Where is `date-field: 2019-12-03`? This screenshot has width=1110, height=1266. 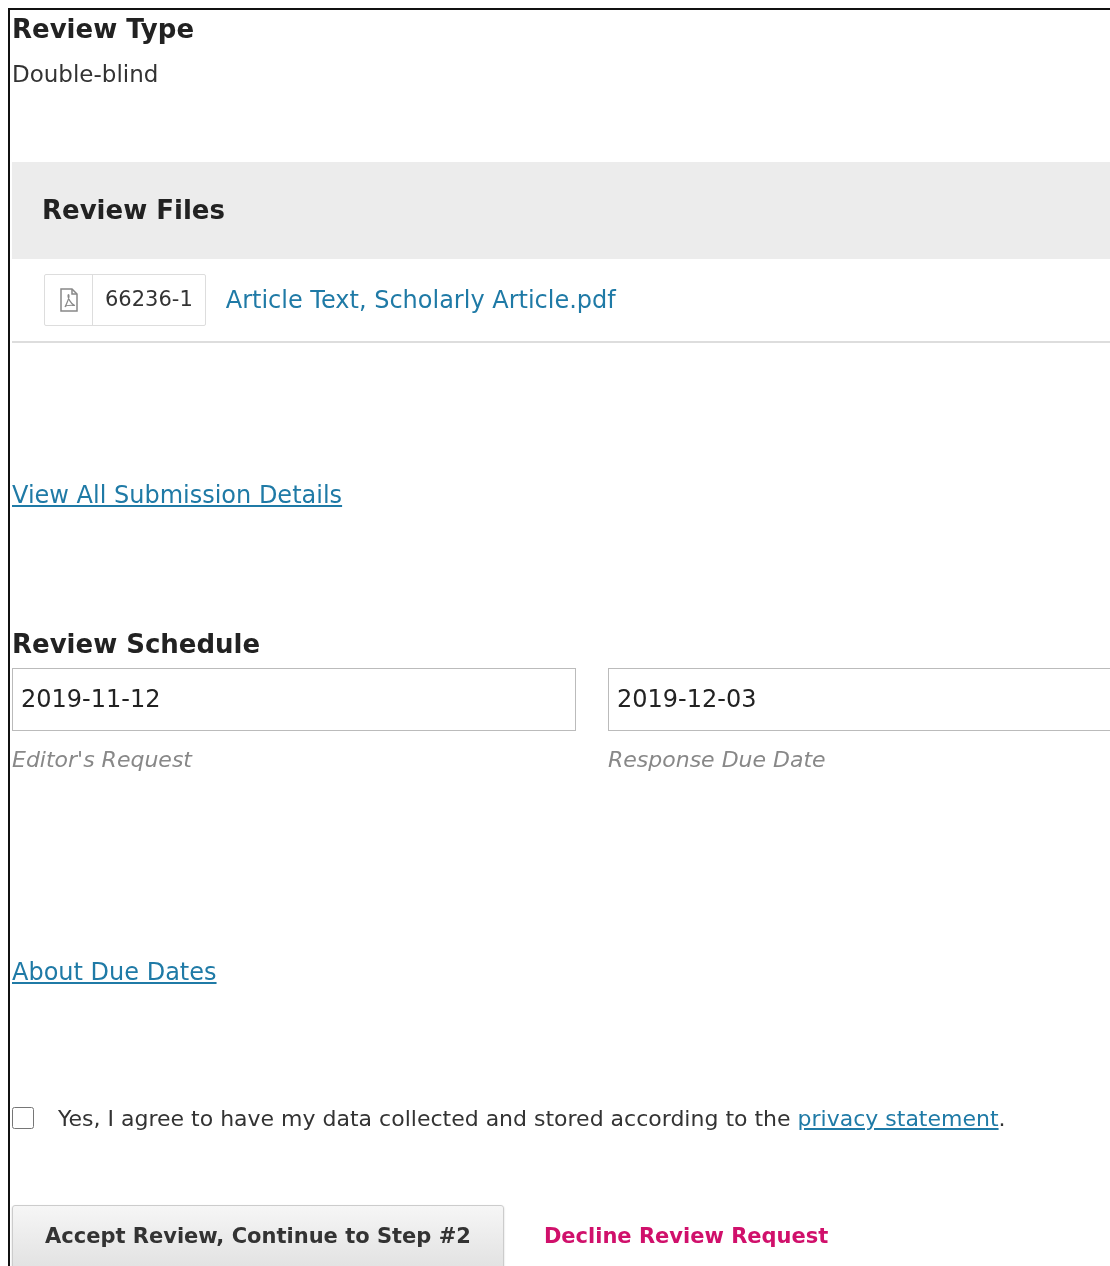 date-field: 2019-12-03 is located at coordinates (859, 699).